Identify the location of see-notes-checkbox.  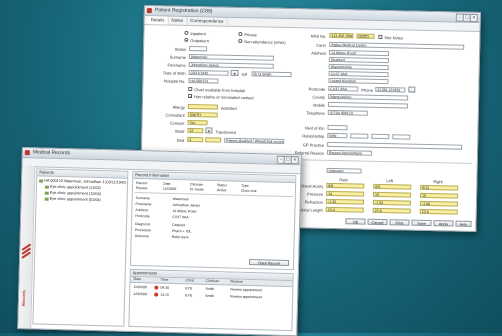
(380, 36).